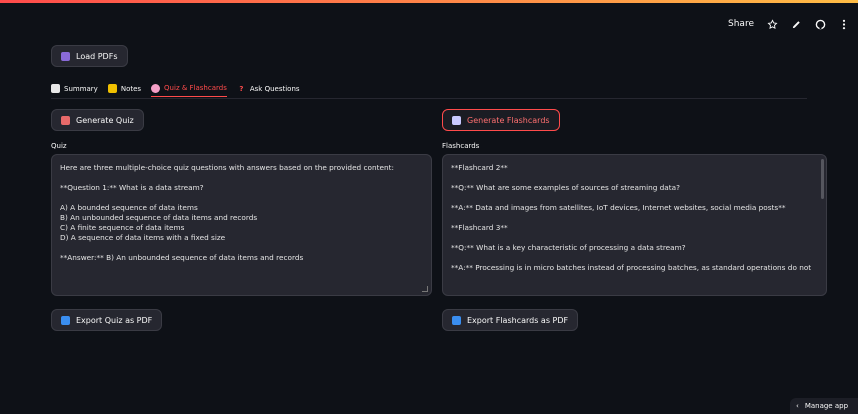  Describe the element at coordinates (479, 227) in the screenshot. I see `text-line: **Flashcard 3**` at that location.